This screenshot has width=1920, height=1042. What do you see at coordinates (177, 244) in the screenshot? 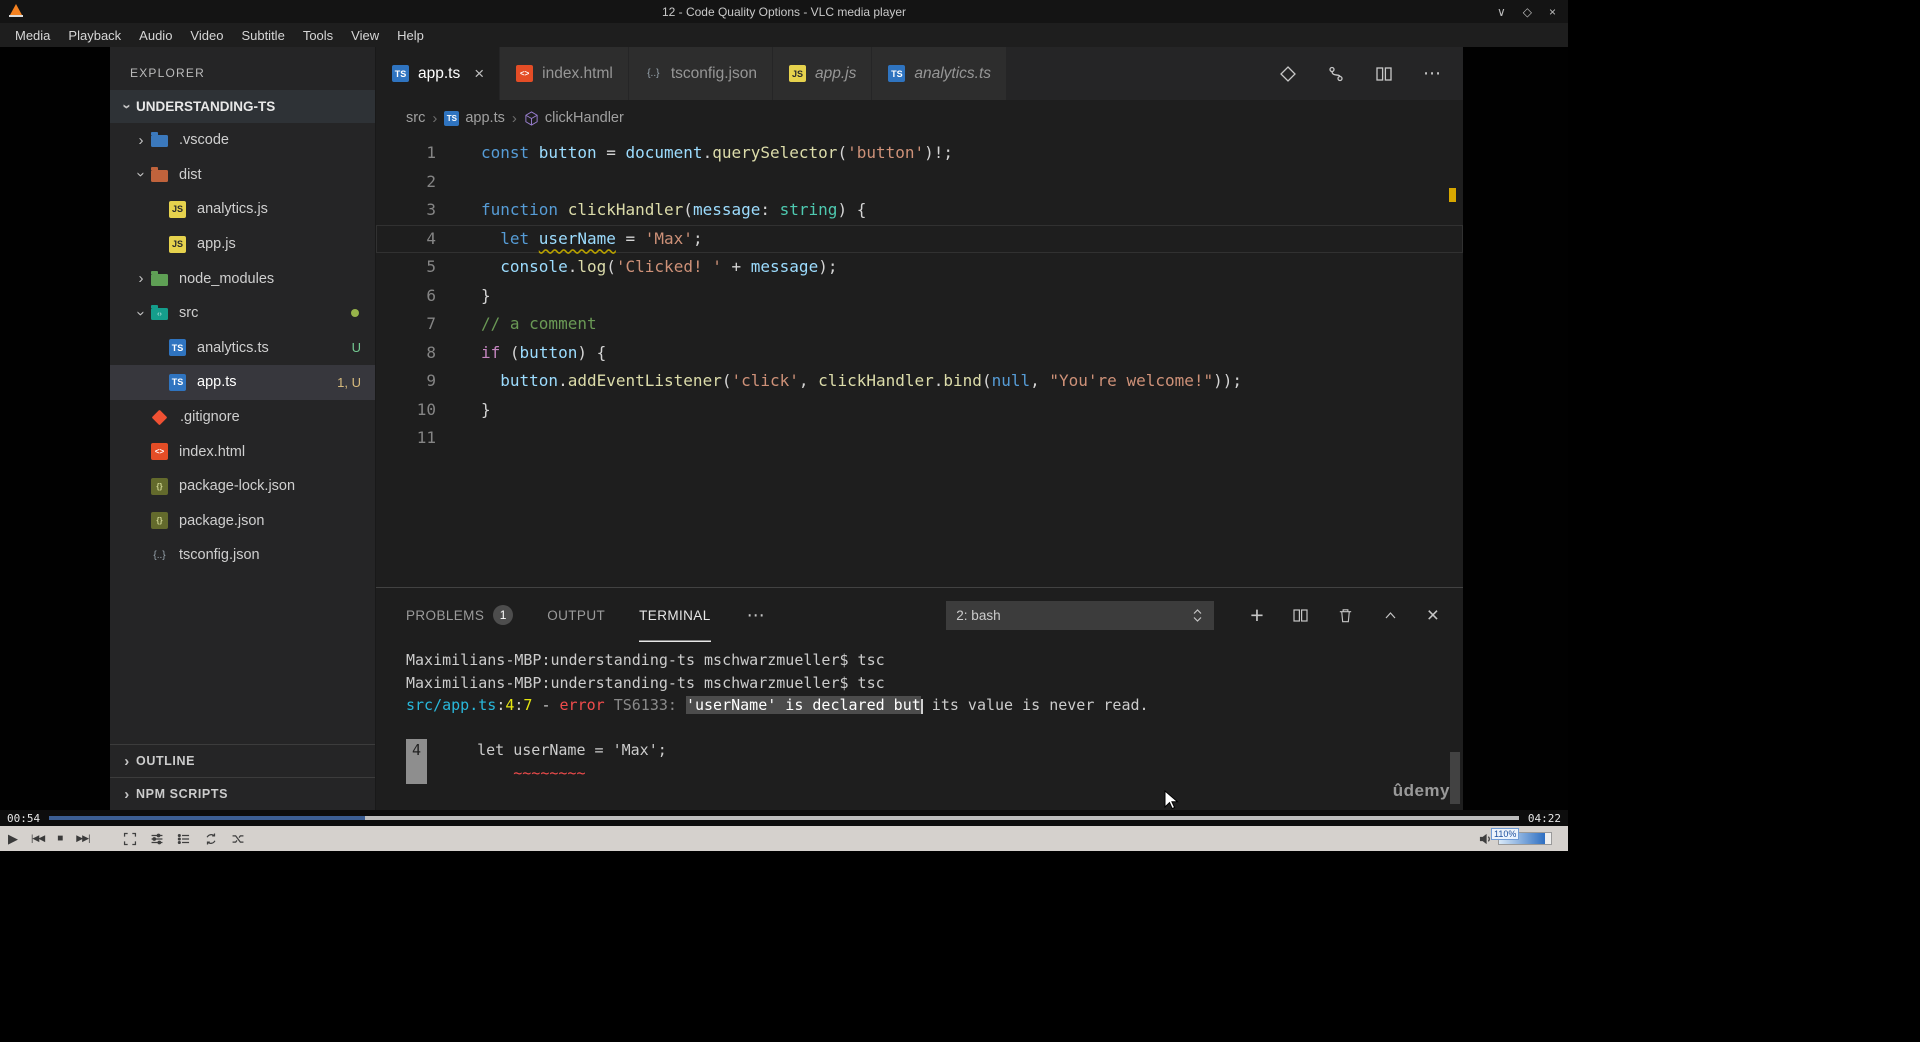
I see `js-file-icon: JS` at bounding box center [177, 244].